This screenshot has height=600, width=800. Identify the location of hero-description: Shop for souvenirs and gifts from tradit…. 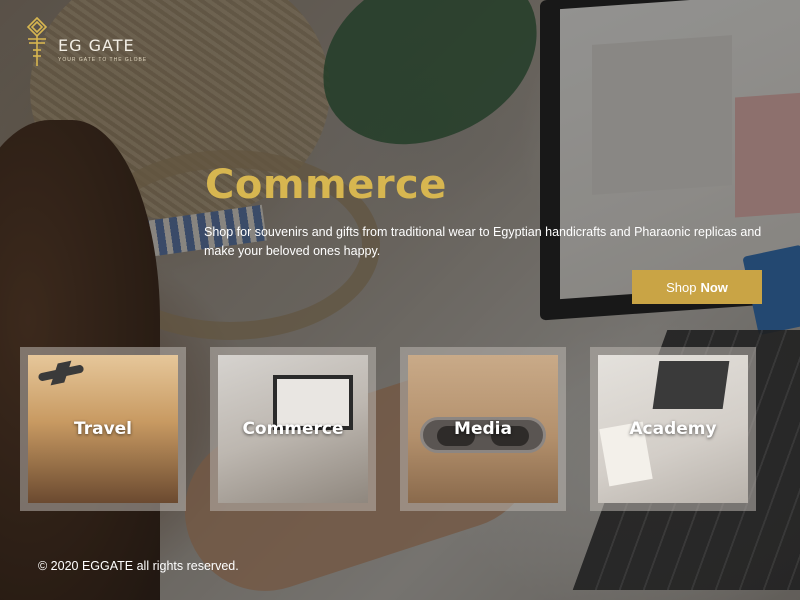
(483, 241).